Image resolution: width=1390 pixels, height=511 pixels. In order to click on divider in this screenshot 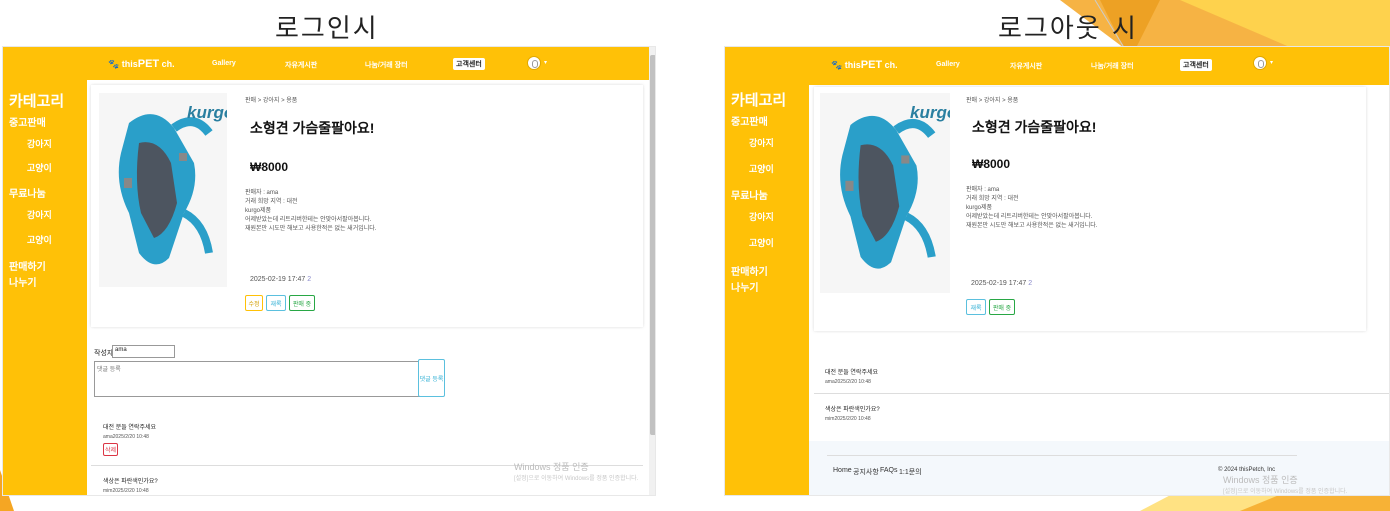, I will do `click(1101, 393)`.